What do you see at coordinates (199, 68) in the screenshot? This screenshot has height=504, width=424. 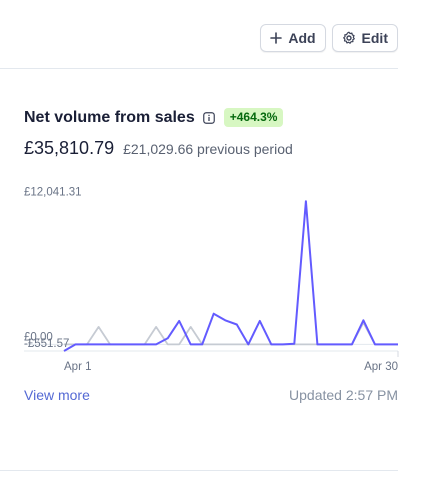 I see `top-divider` at bounding box center [199, 68].